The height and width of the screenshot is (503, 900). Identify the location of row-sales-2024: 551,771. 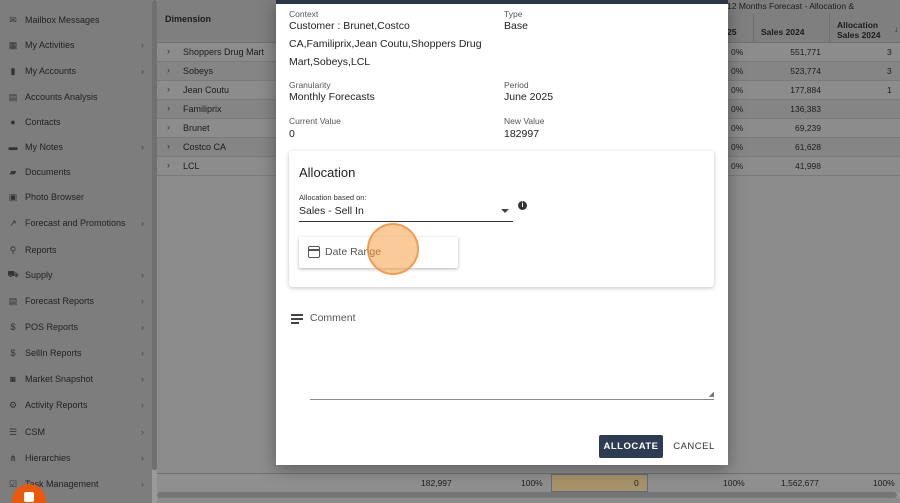
(805, 52).